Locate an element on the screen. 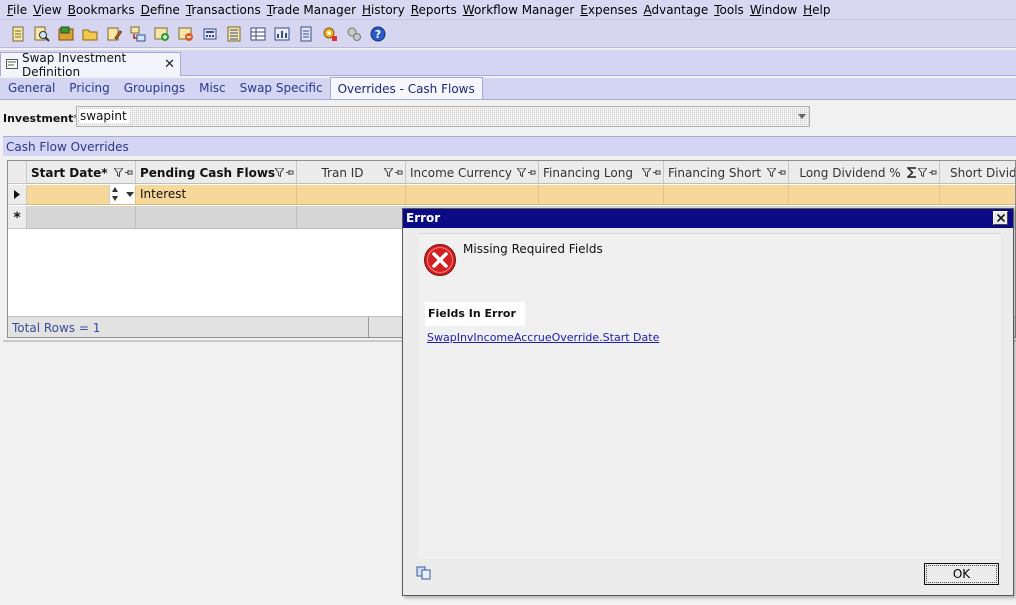 This screenshot has width=1016, height=605. menu-help: Help is located at coordinates (816, 10).